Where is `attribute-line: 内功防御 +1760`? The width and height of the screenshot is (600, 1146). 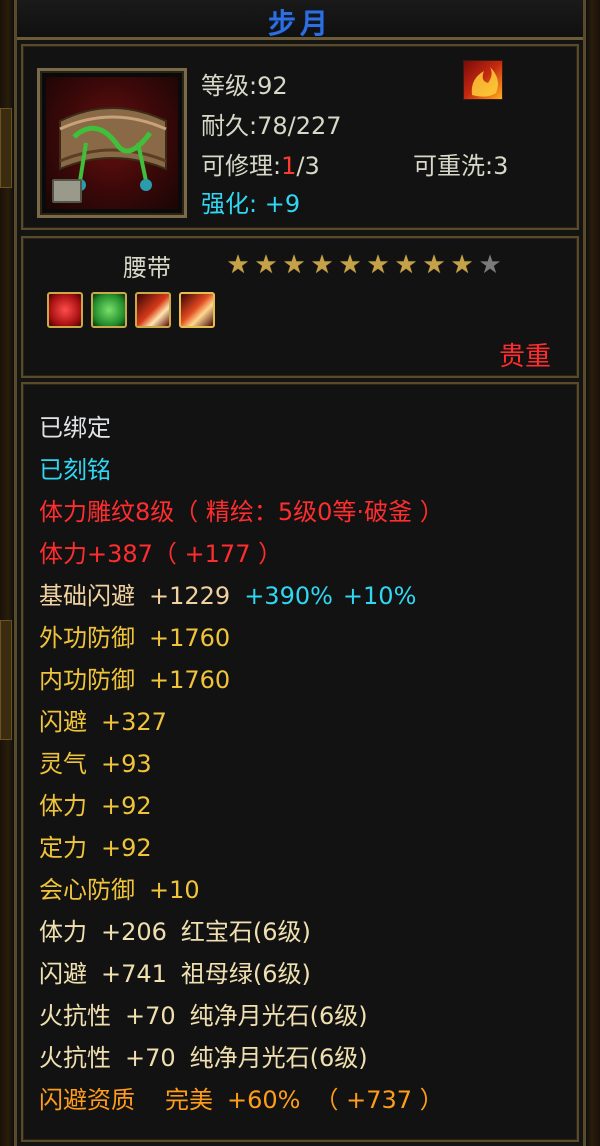 attribute-line: 内功防御 +1760 is located at coordinates (135, 680).